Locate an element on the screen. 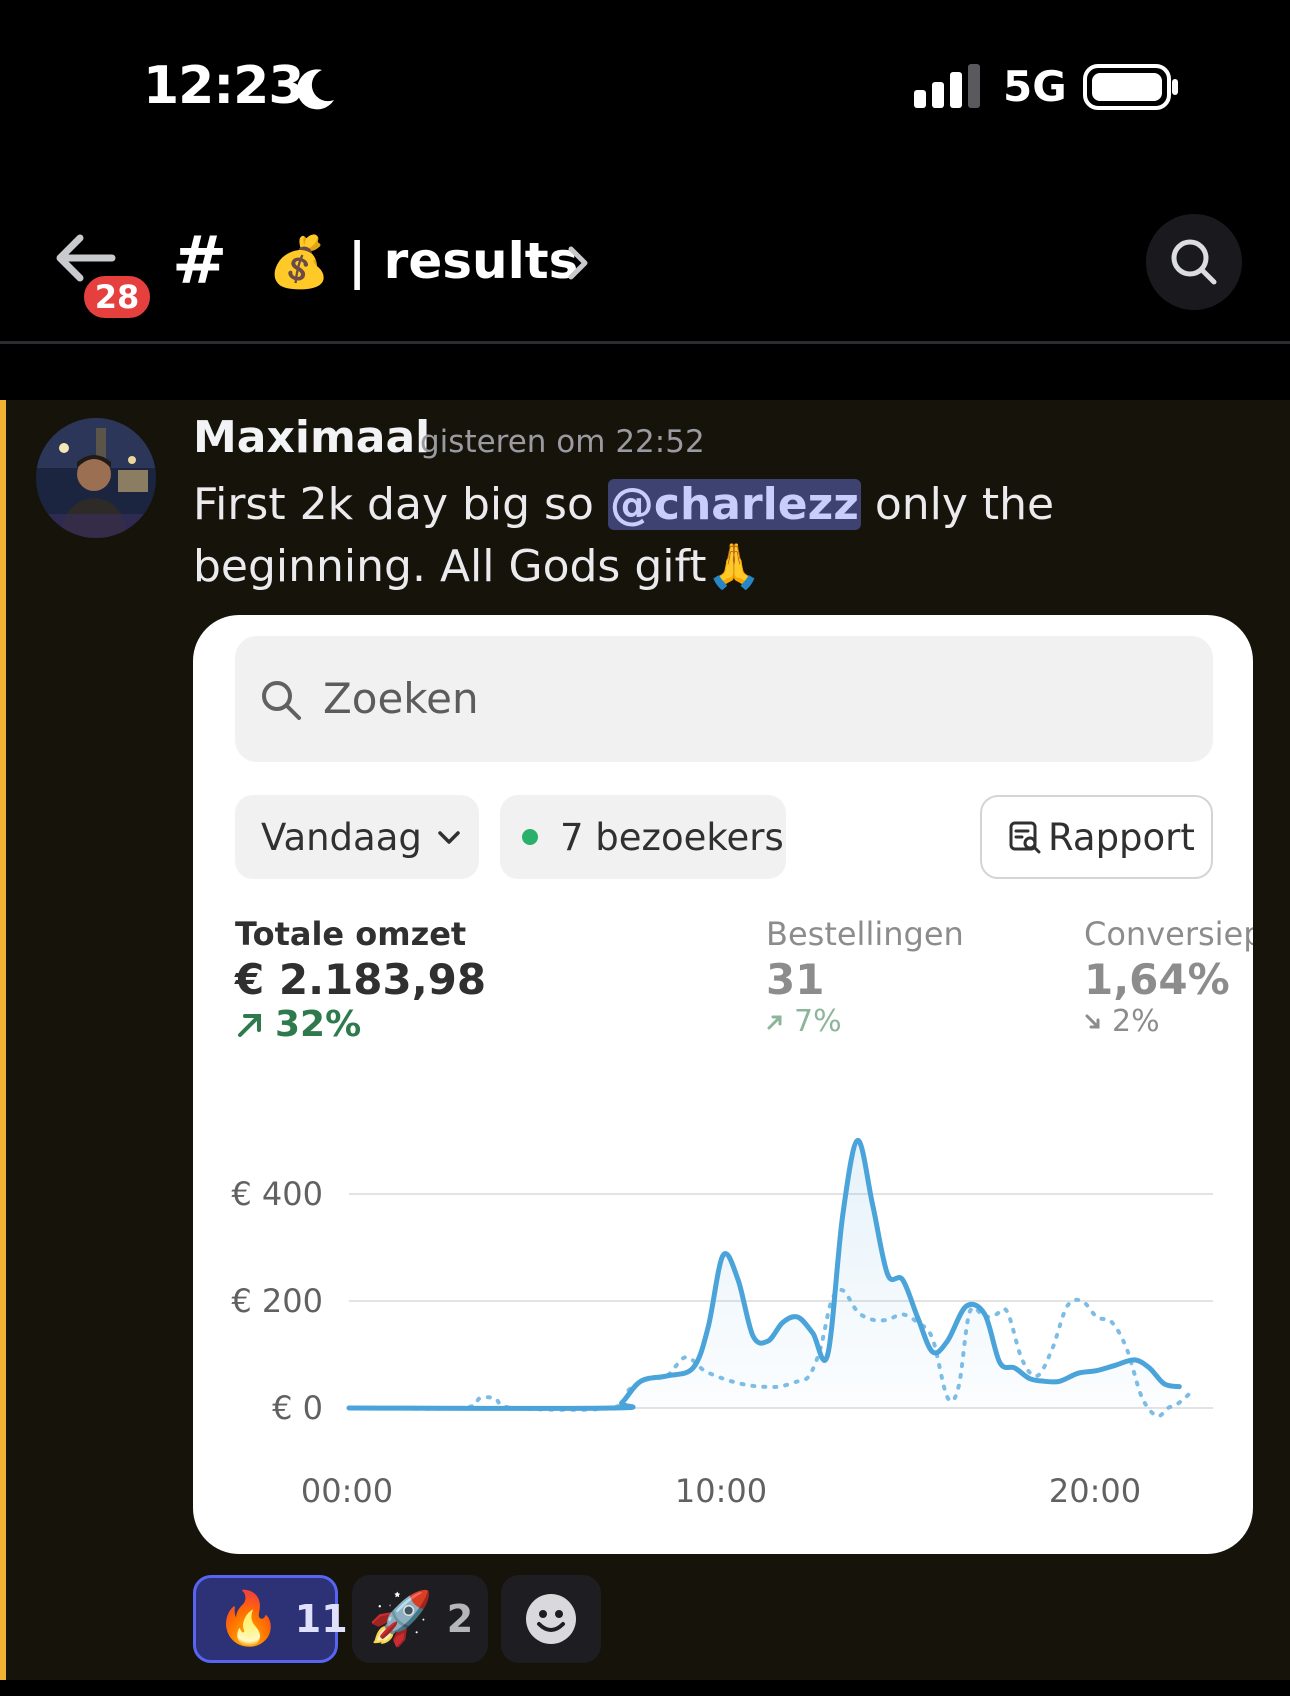  add-reaction-button is located at coordinates (551, 1619).